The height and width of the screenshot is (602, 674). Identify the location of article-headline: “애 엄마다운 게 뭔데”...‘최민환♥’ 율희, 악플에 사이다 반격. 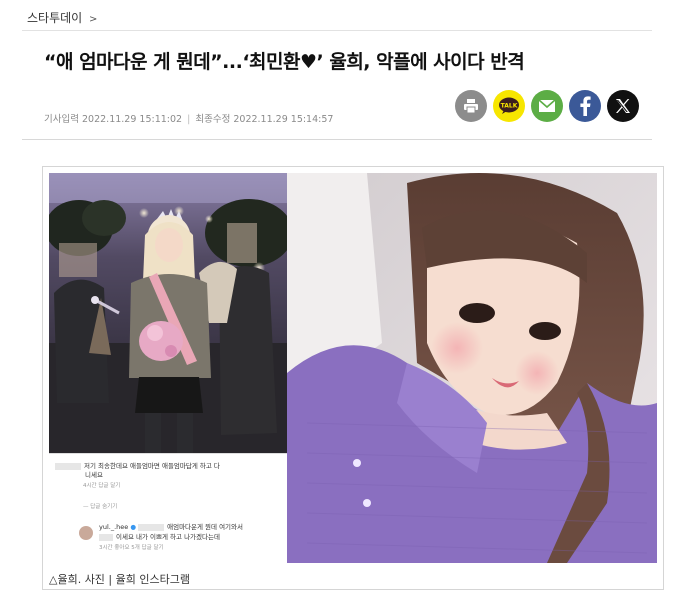
(284, 62).